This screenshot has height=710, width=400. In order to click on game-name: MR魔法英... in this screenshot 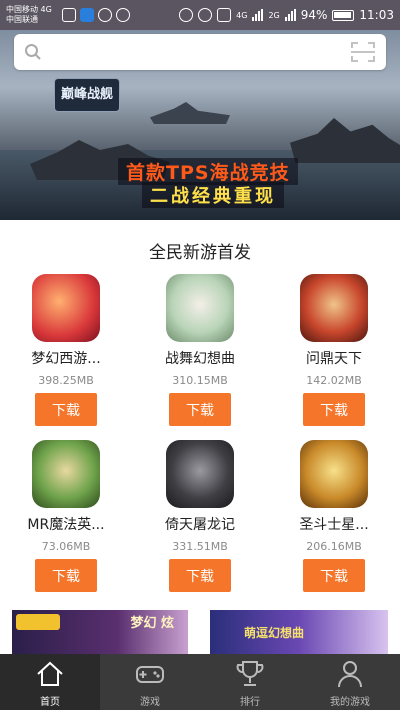, I will do `click(66, 525)`.